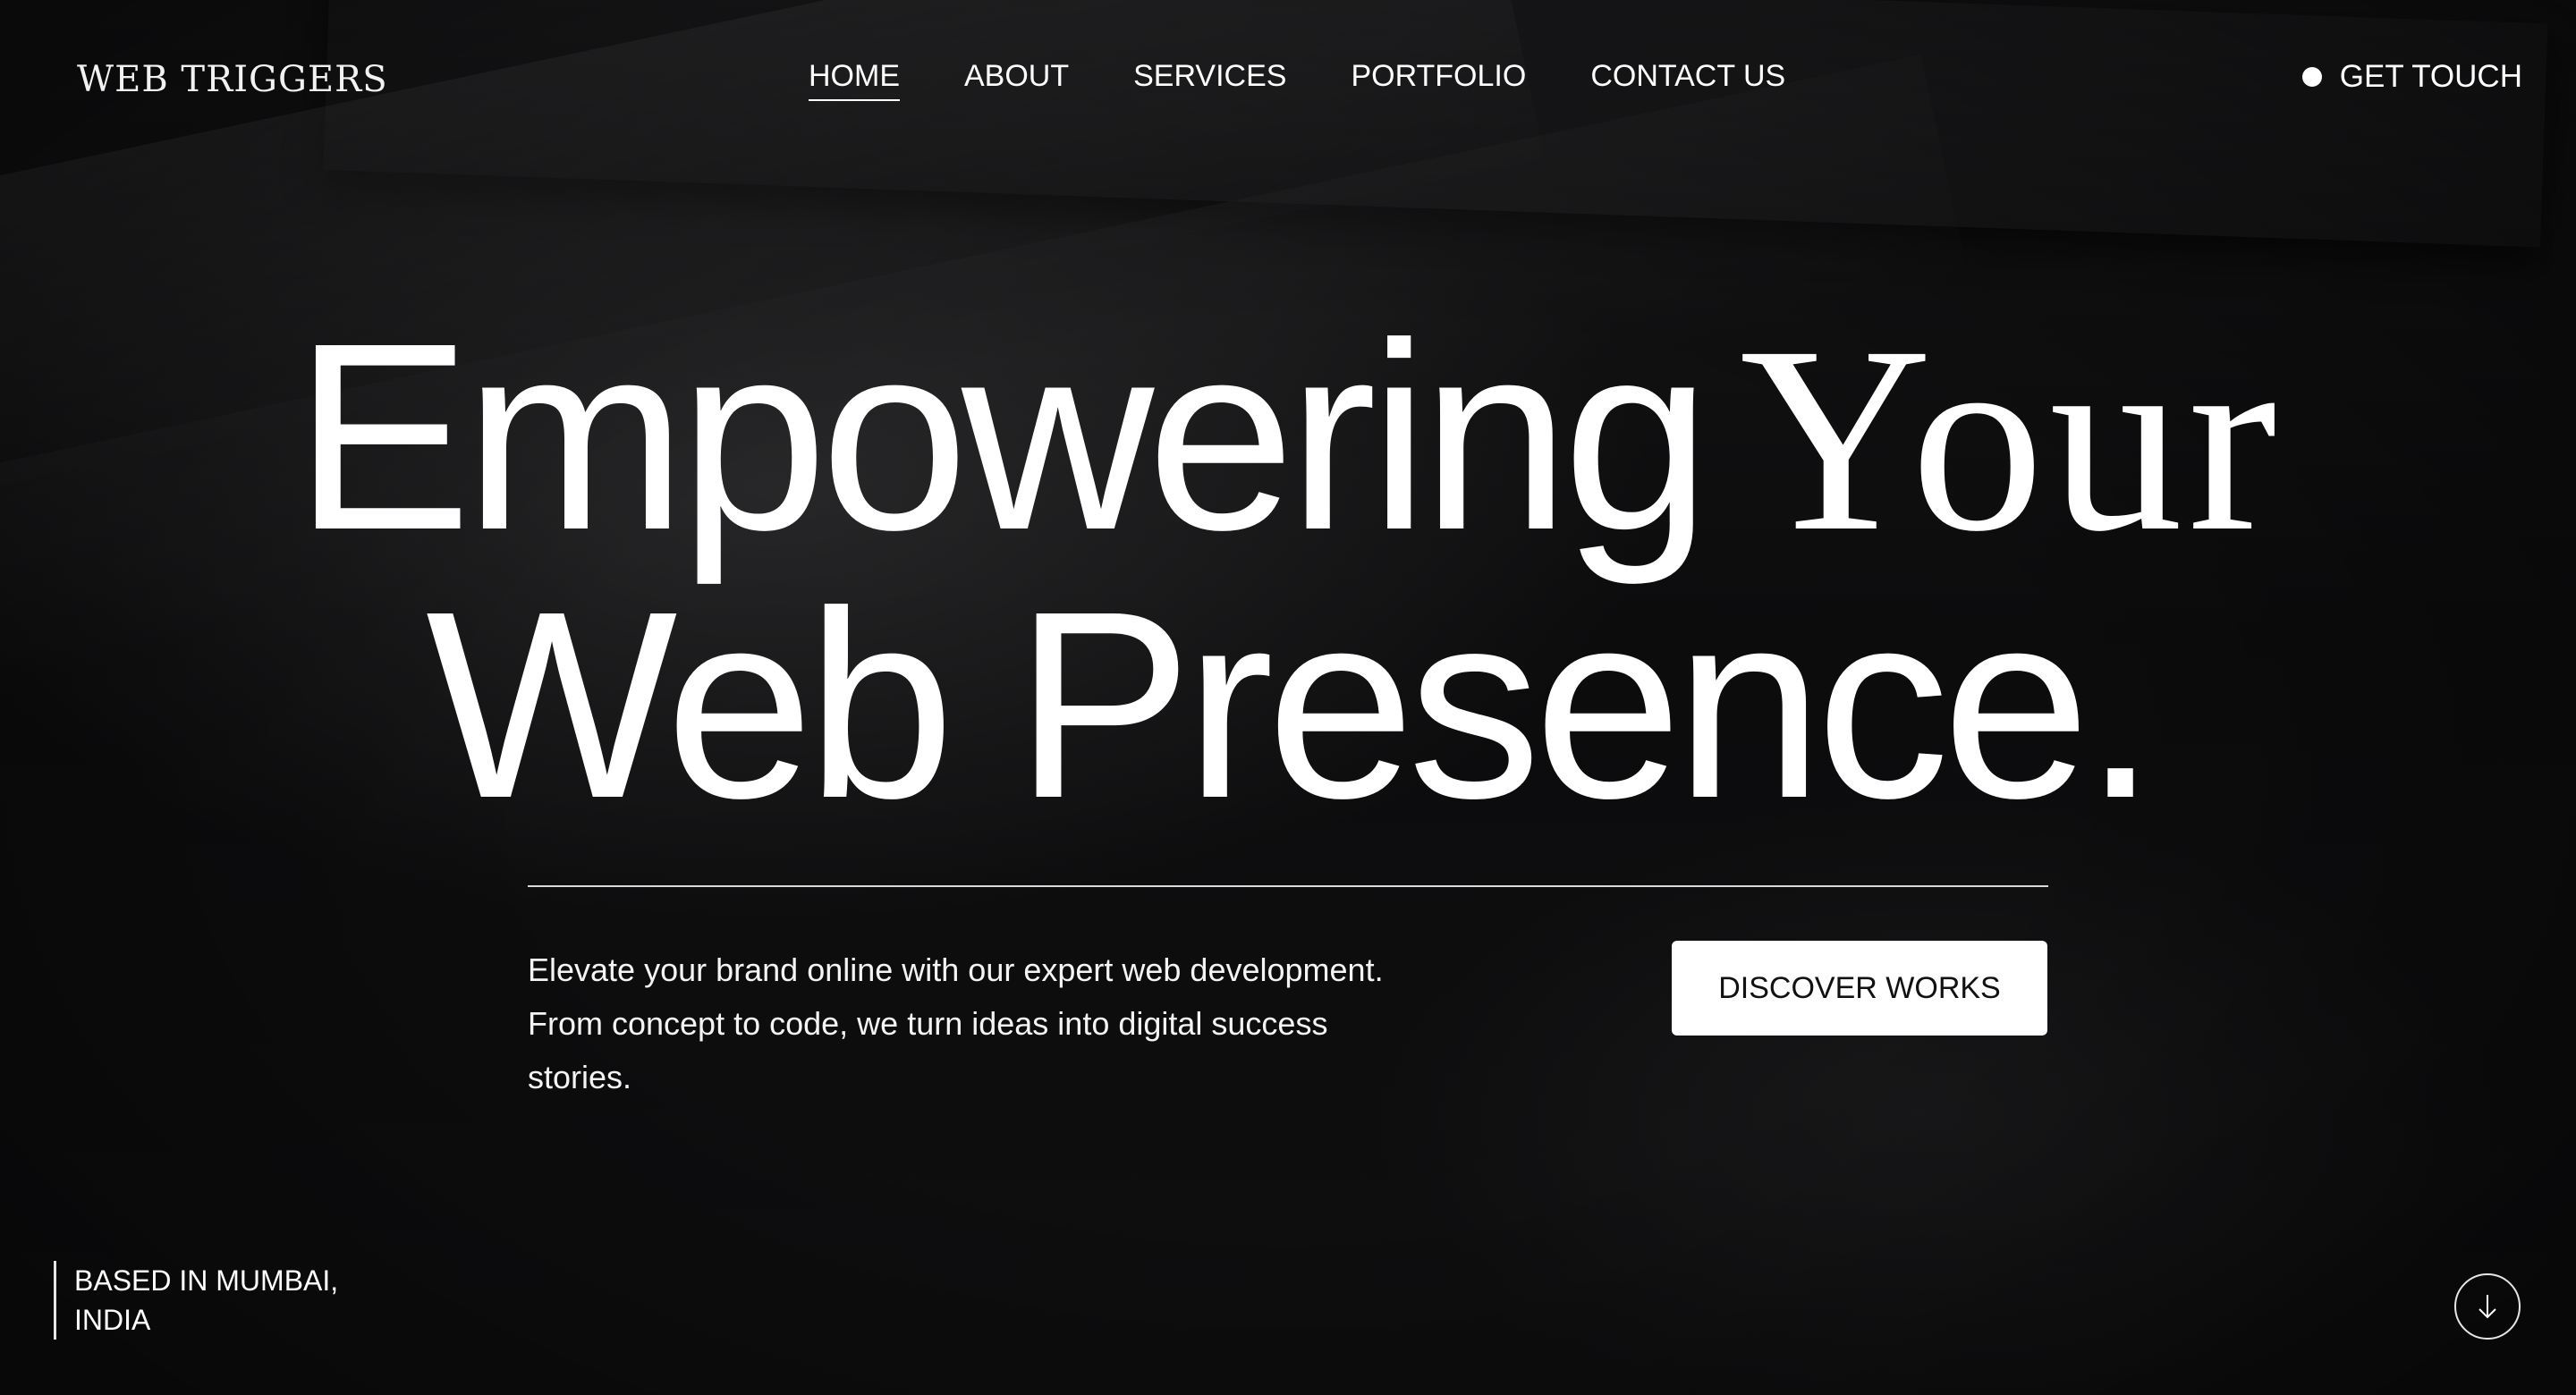 This screenshot has height=1395, width=2576. Describe the element at coordinates (2430, 76) in the screenshot. I see `get-touch-label: GET TOUCH` at that location.